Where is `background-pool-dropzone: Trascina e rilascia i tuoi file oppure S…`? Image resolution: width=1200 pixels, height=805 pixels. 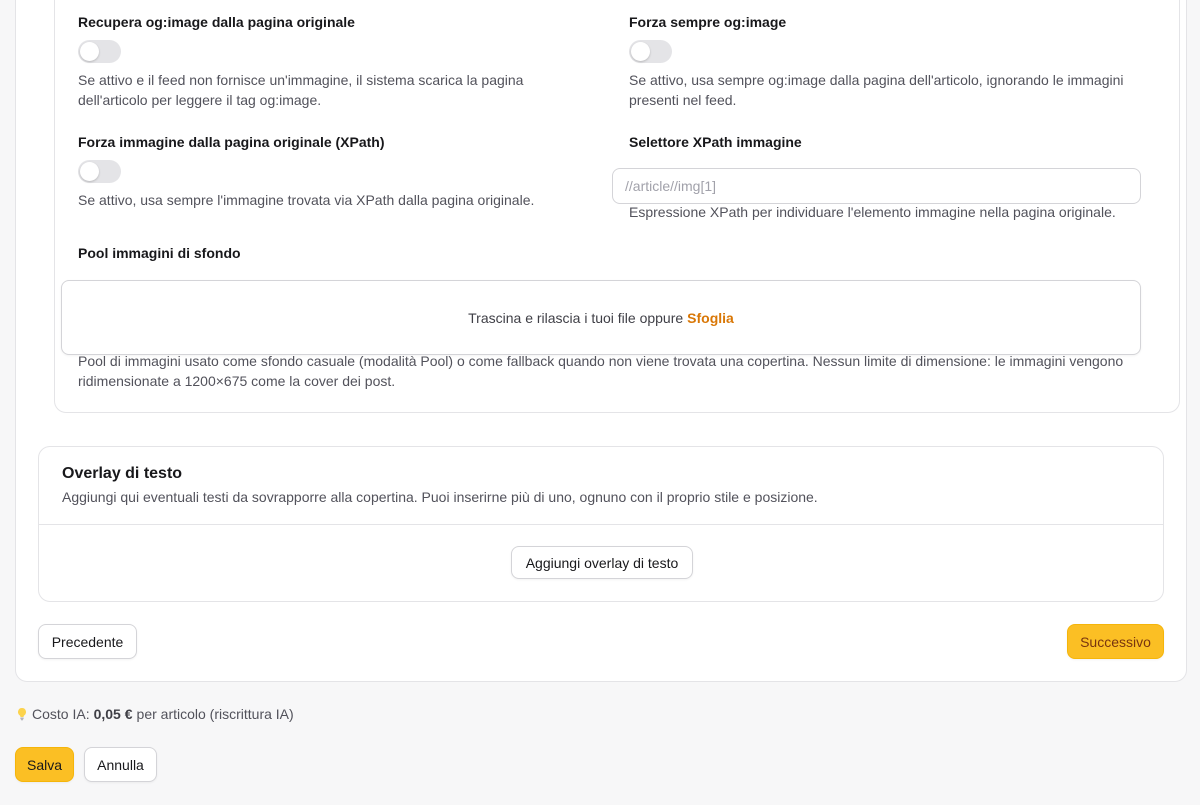
background-pool-dropzone: Trascina e rilascia i tuoi file oppure S… is located at coordinates (601, 317).